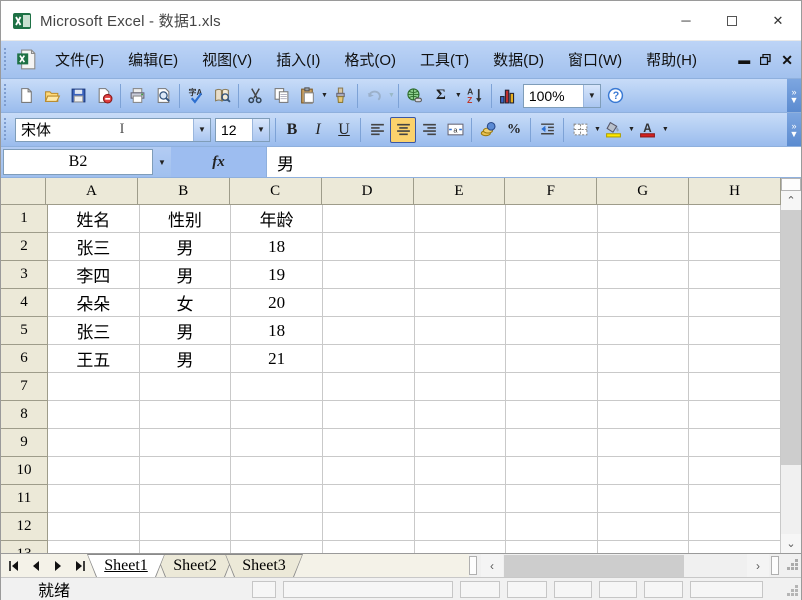  Describe the element at coordinates (459, 191) in the screenshot. I see `column-header-E: E` at that location.